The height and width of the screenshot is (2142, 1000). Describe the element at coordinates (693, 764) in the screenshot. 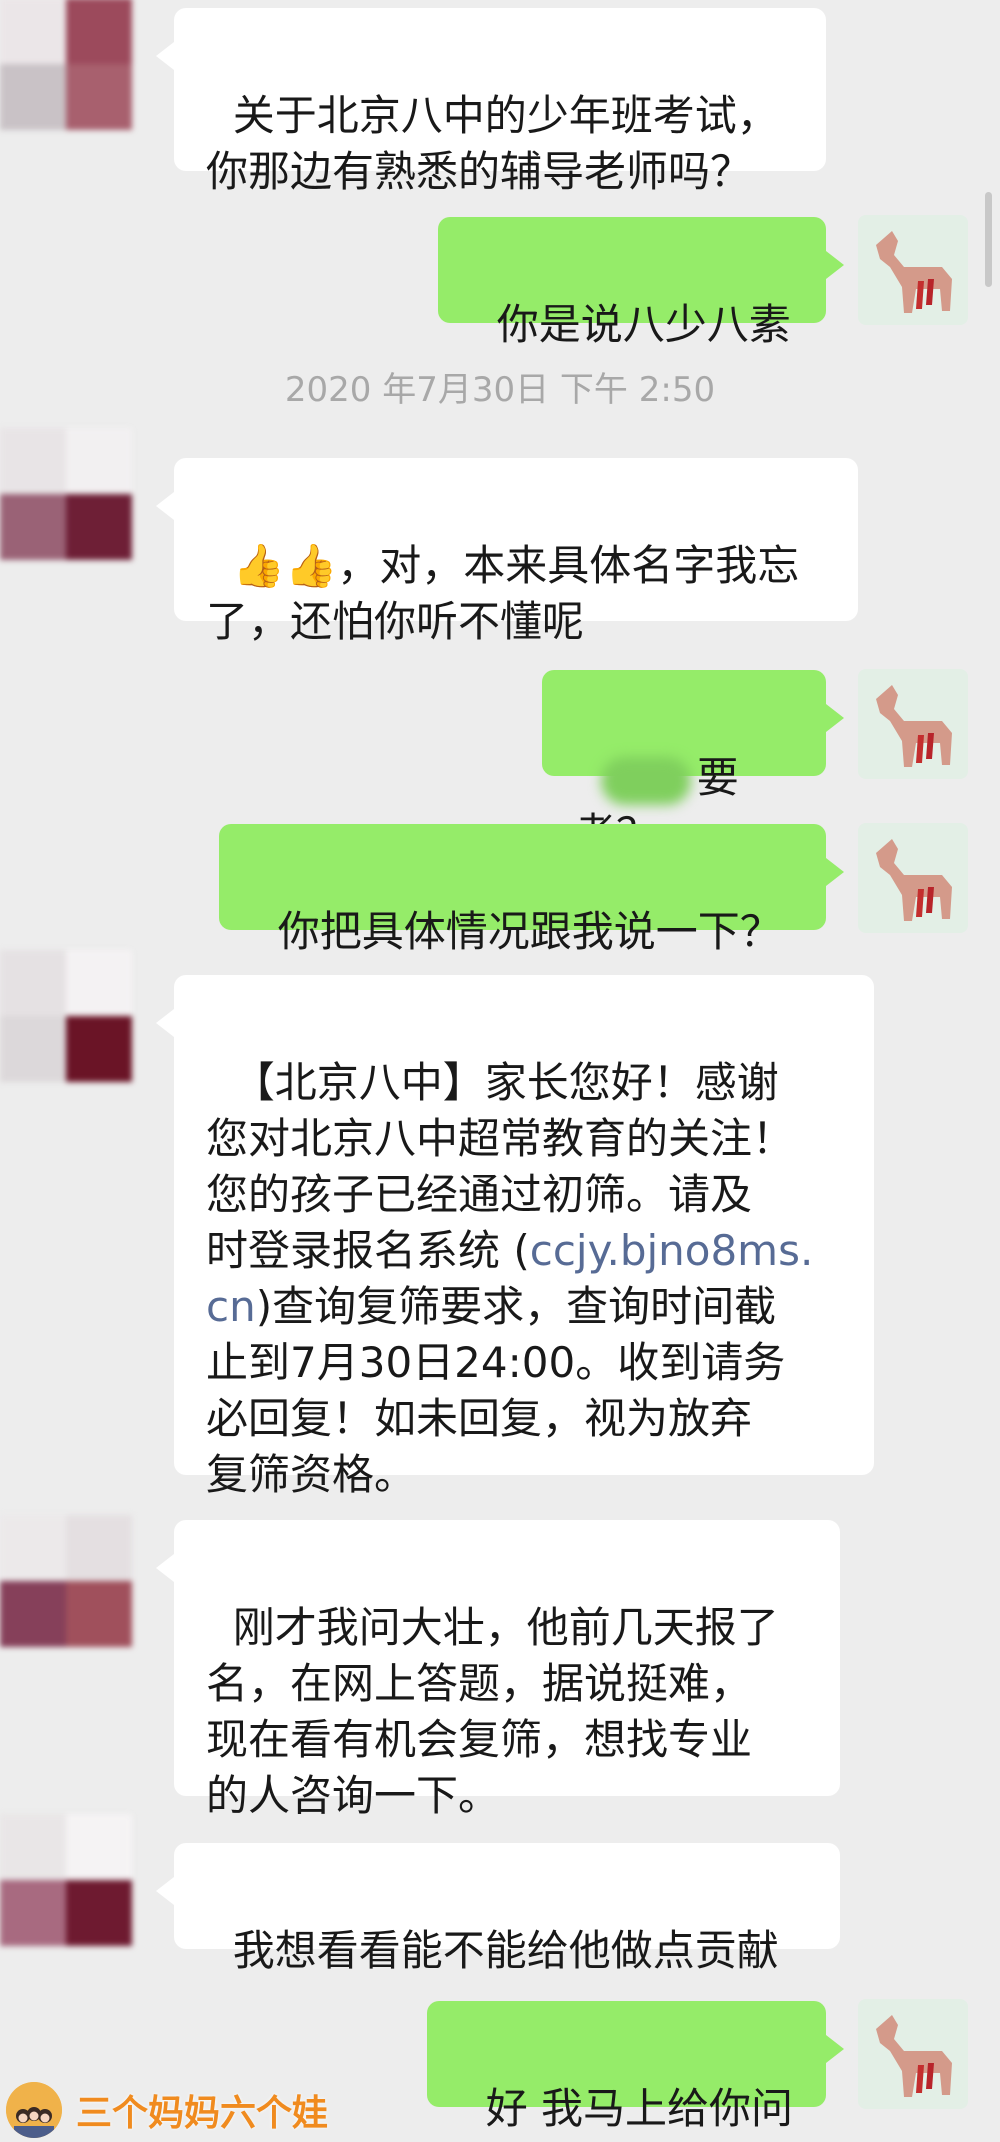

I see `message-bubble-outgoing: 要考？` at that location.